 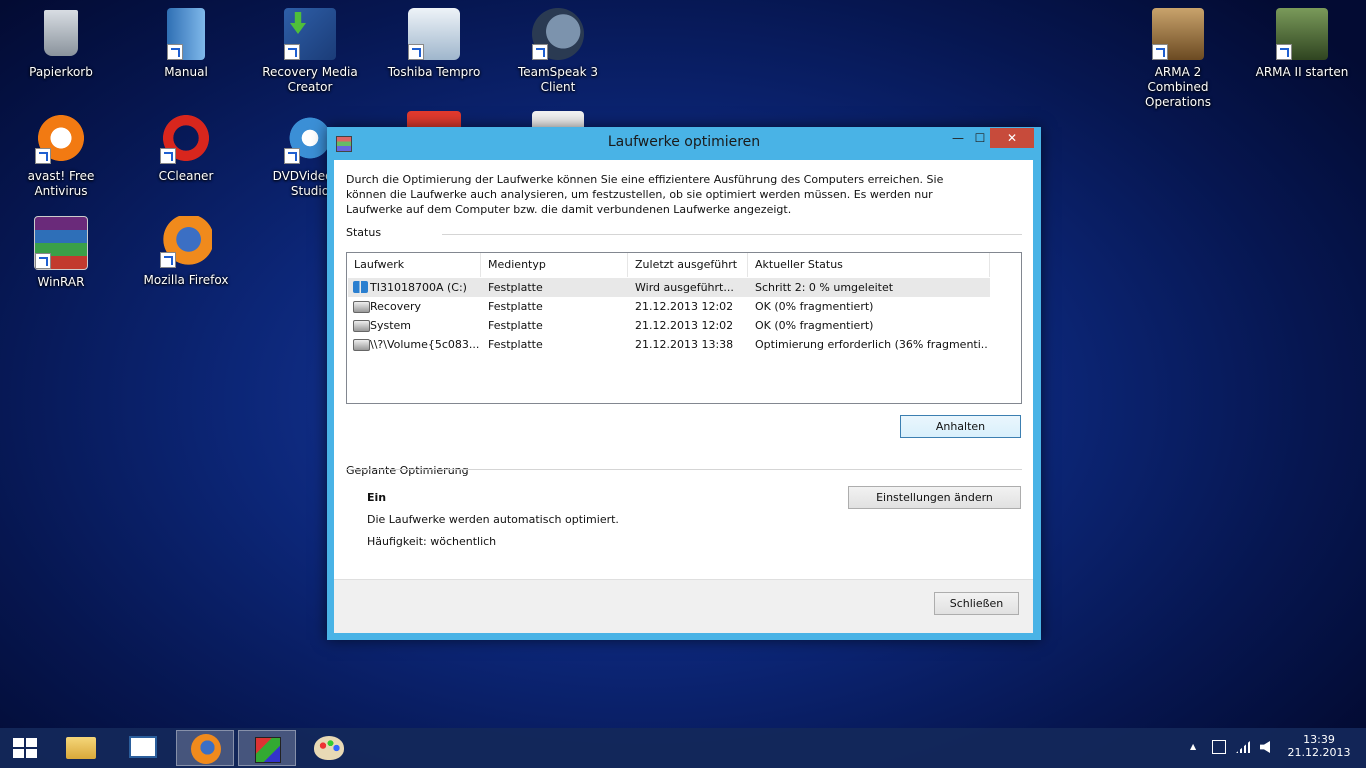 I want to click on drive-status: OK (0% fragmentiert), so click(x=814, y=306).